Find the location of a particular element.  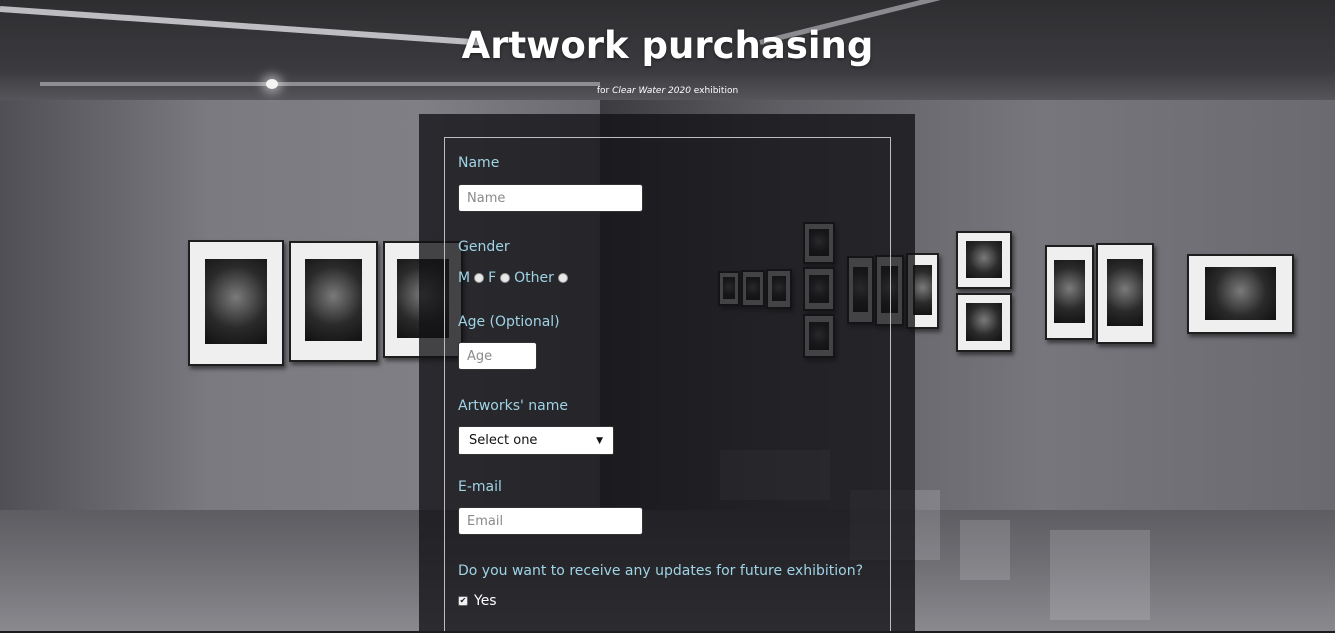

updates-checkbox-label: Yes is located at coordinates (485, 601).